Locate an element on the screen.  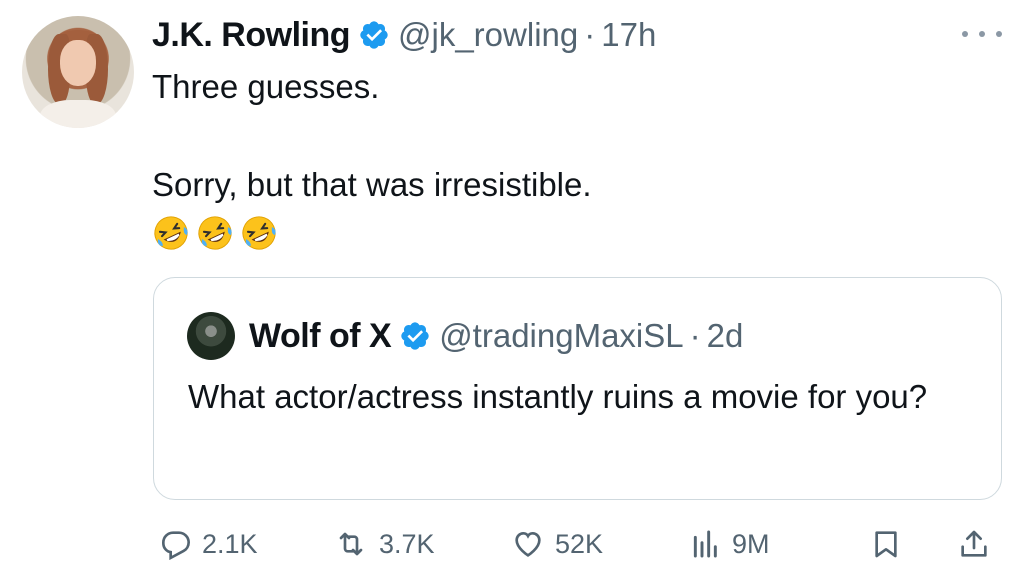
views-count: 9M is located at coordinates (751, 543).